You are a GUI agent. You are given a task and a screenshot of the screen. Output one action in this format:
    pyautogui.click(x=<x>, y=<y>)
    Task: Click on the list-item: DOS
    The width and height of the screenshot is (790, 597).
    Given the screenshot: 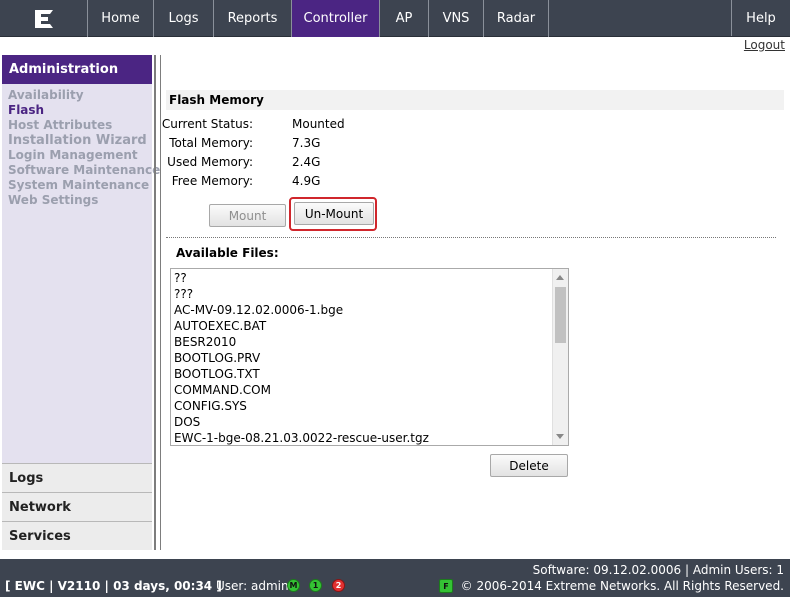 What is the action you would take?
    pyautogui.click(x=187, y=422)
    